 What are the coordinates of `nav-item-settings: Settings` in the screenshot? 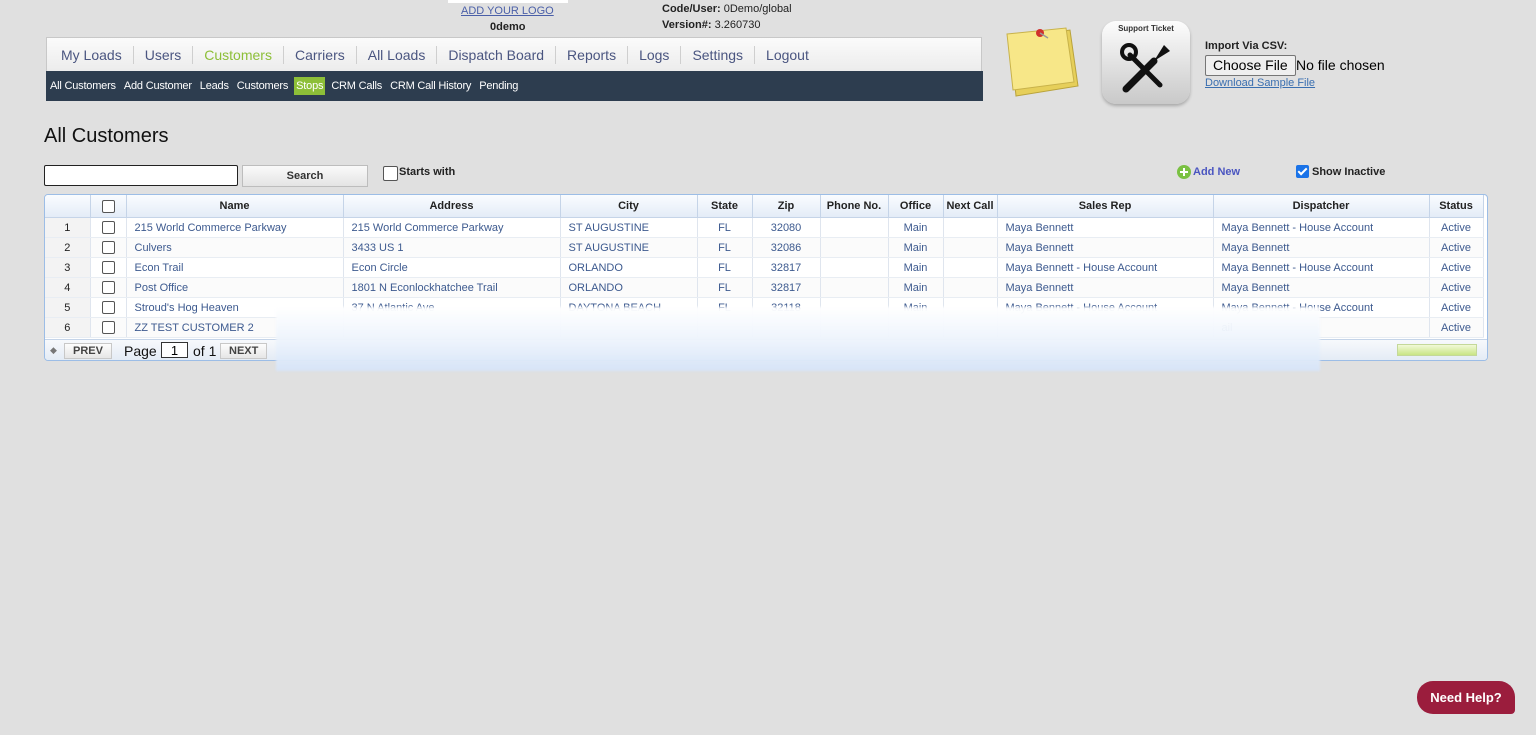 It's located at (717, 55).